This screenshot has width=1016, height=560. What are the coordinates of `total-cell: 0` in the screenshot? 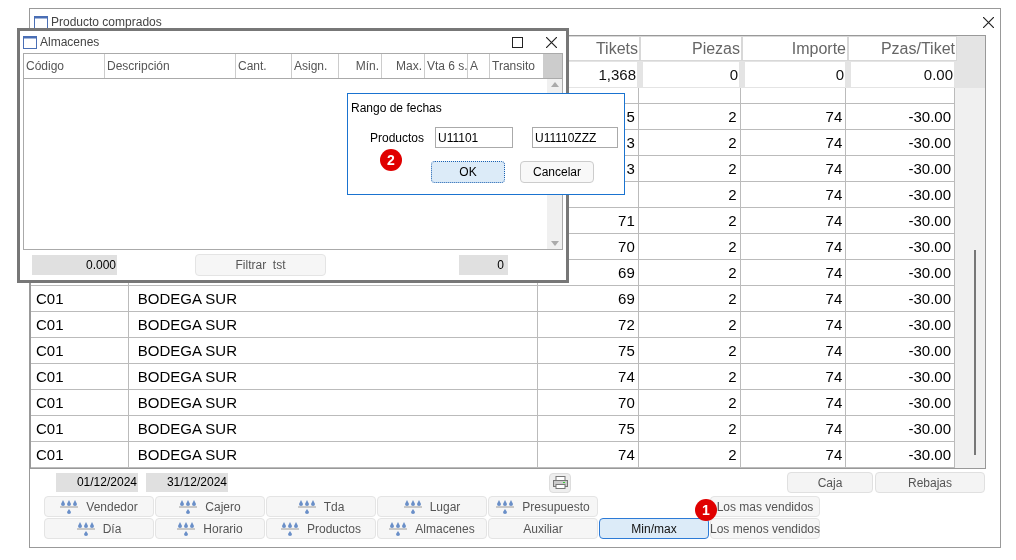 It's located at (691, 74).